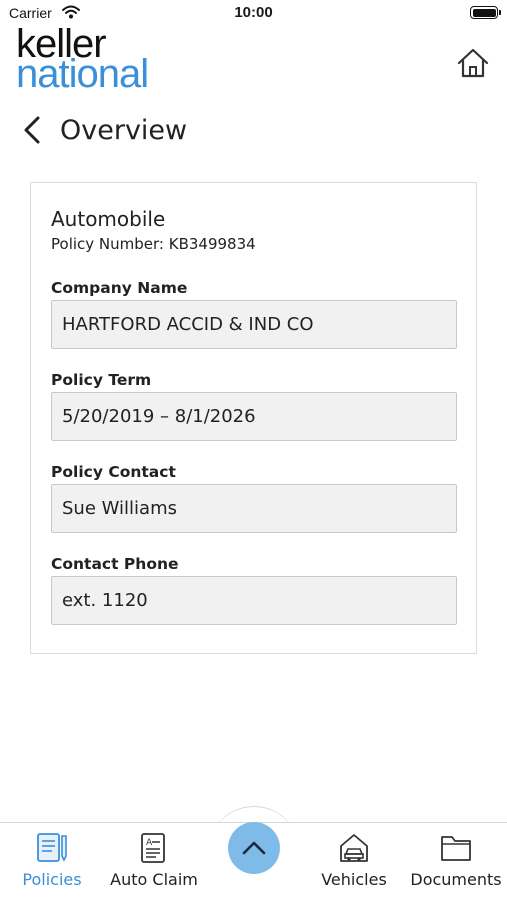 The image size is (507, 900). What do you see at coordinates (485, 12) in the screenshot?
I see `battery-icon` at bounding box center [485, 12].